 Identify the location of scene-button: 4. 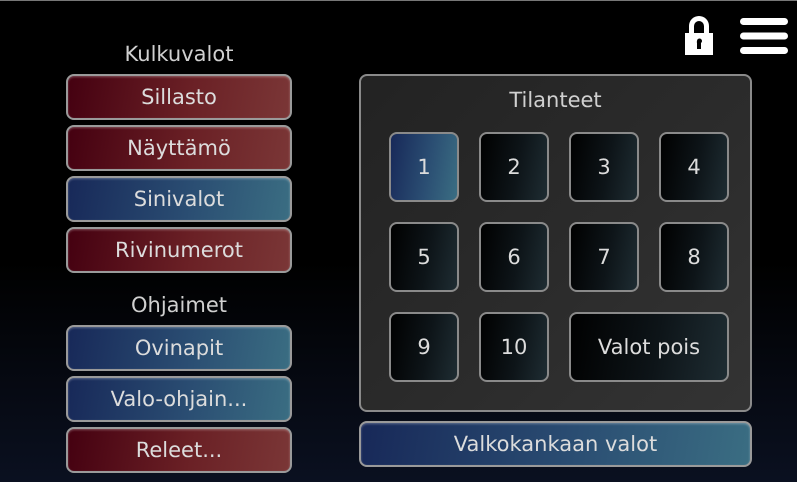
(694, 167).